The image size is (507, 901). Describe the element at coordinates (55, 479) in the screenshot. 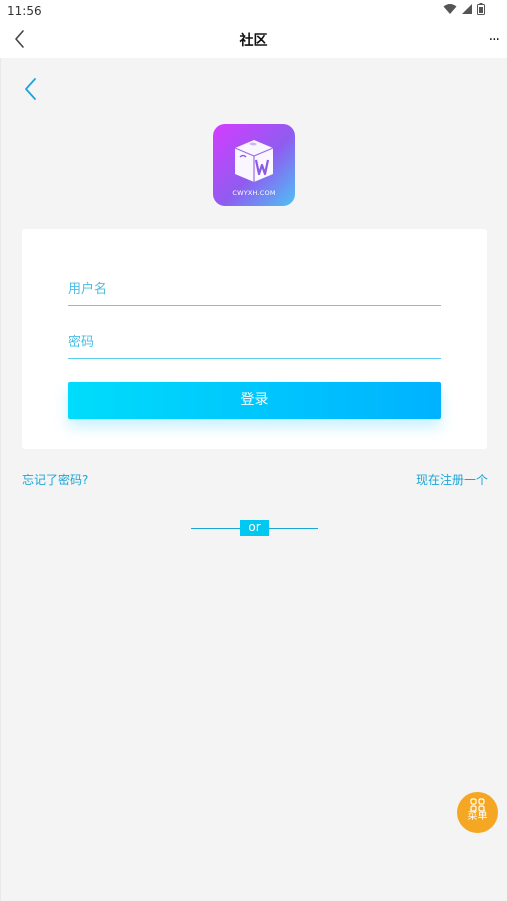

I see `forgot-password-link: 忘记了密码?` at that location.